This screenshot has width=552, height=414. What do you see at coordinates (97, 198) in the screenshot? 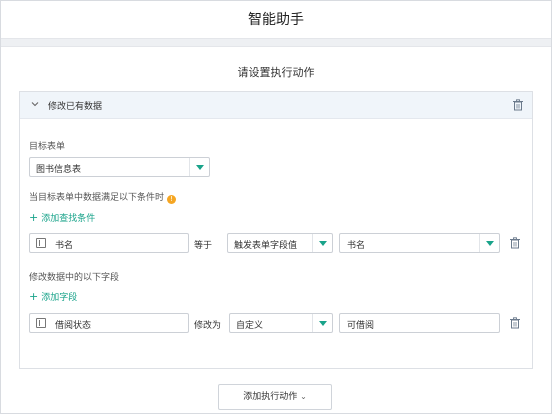
I see `condition-label-text: 当目标表单中数据满足以下条件时` at bounding box center [97, 198].